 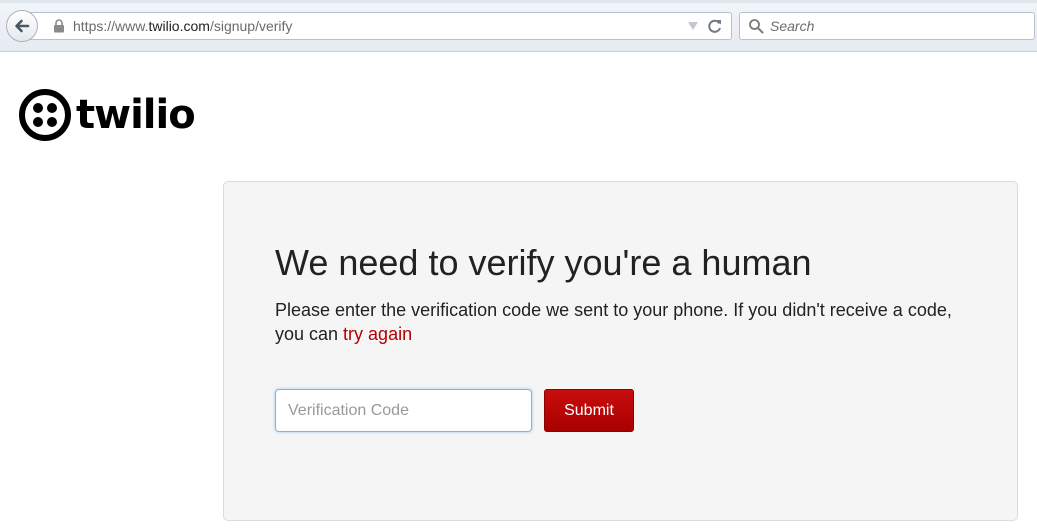 I want to click on submit-button: Submit, so click(x=589, y=410).